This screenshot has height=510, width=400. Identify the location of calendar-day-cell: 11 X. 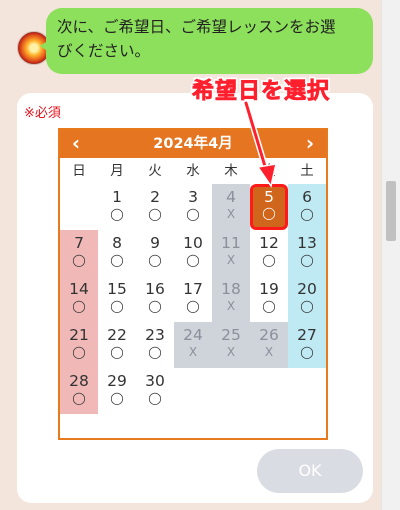
(231, 253).